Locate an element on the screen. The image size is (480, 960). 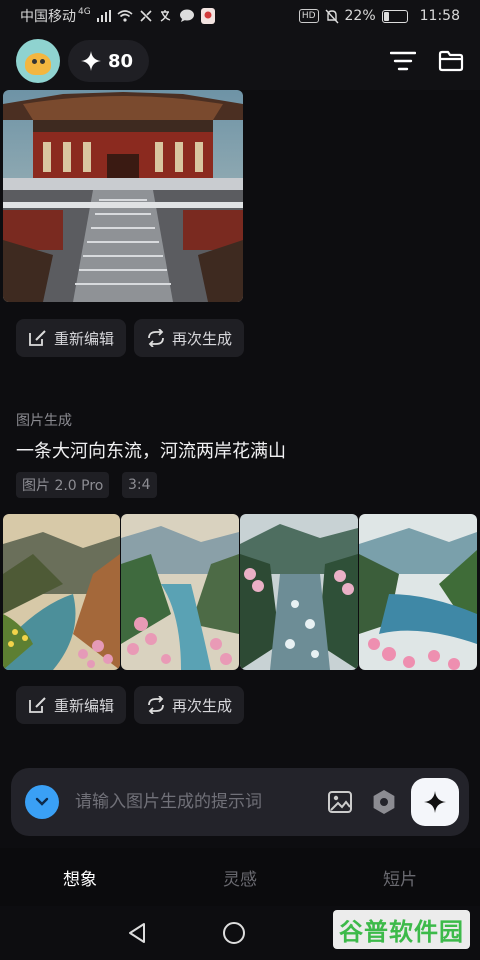
avatar-eye-left is located at coordinates (34, 61).